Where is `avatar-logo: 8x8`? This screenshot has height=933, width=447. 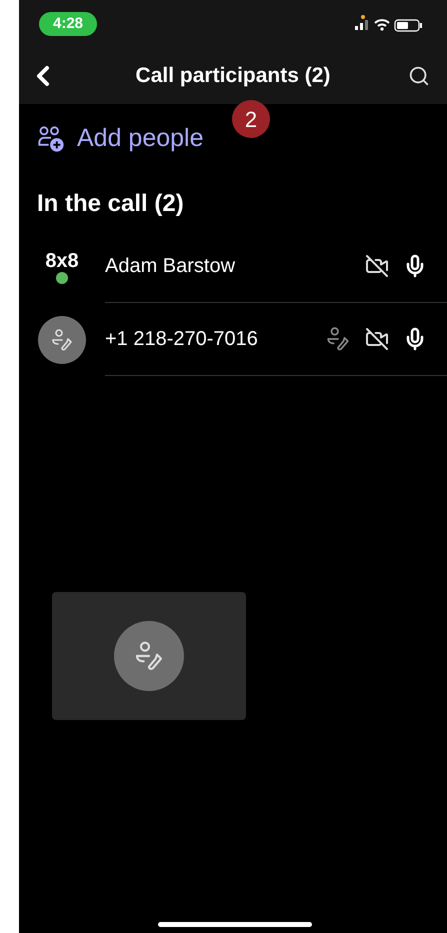 avatar-logo: 8x8 is located at coordinates (62, 261).